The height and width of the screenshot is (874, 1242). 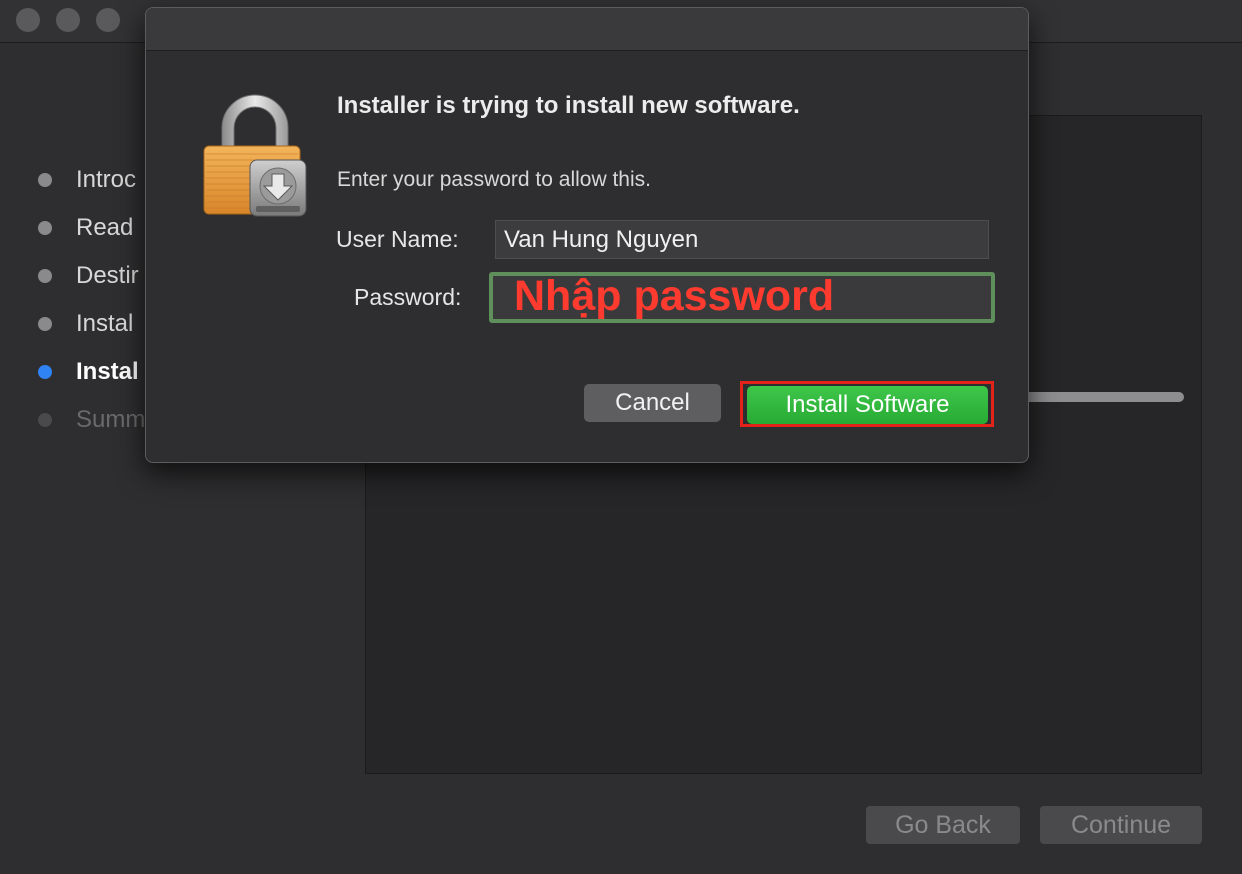 I want to click on zoom-window-button, so click(x=108, y=20).